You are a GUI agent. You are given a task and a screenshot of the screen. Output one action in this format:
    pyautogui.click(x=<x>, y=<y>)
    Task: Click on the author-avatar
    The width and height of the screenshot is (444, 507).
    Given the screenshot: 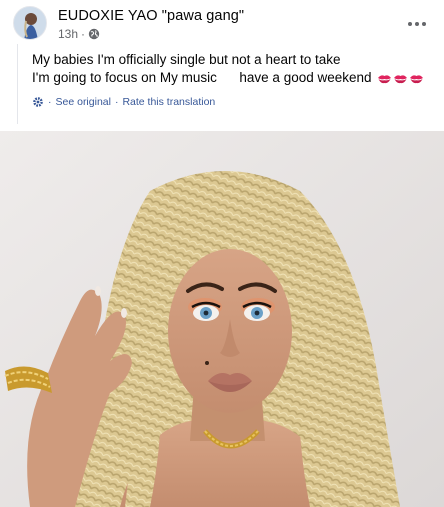 What is the action you would take?
    pyautogui.click(x=30, y=23)
    